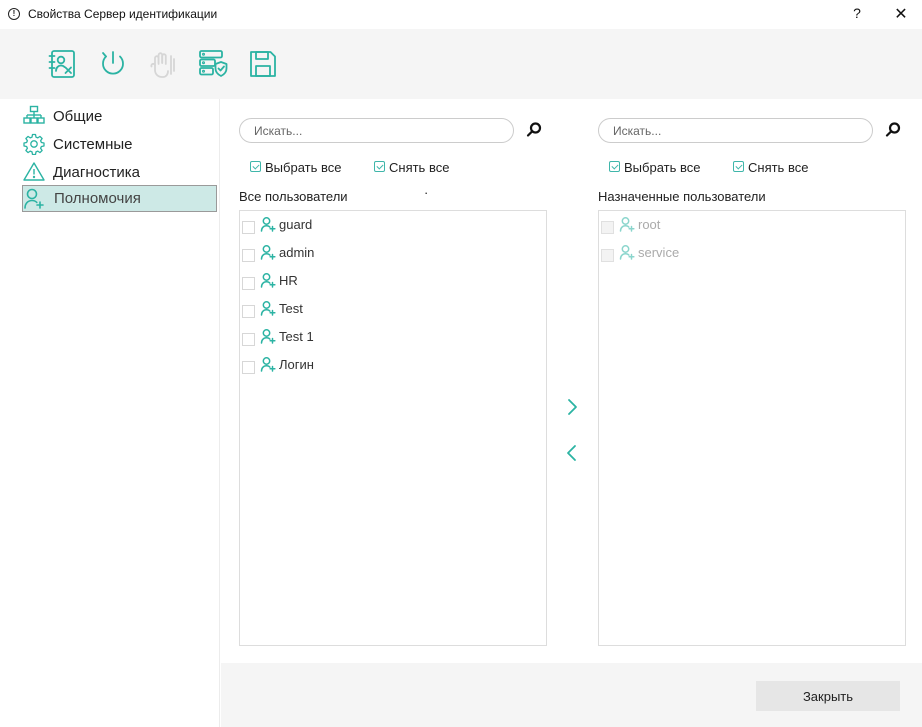 This screenshot has width=922, height=727. I want to click on sidebar-item-permissions: Полномочия, so click(119, 198).